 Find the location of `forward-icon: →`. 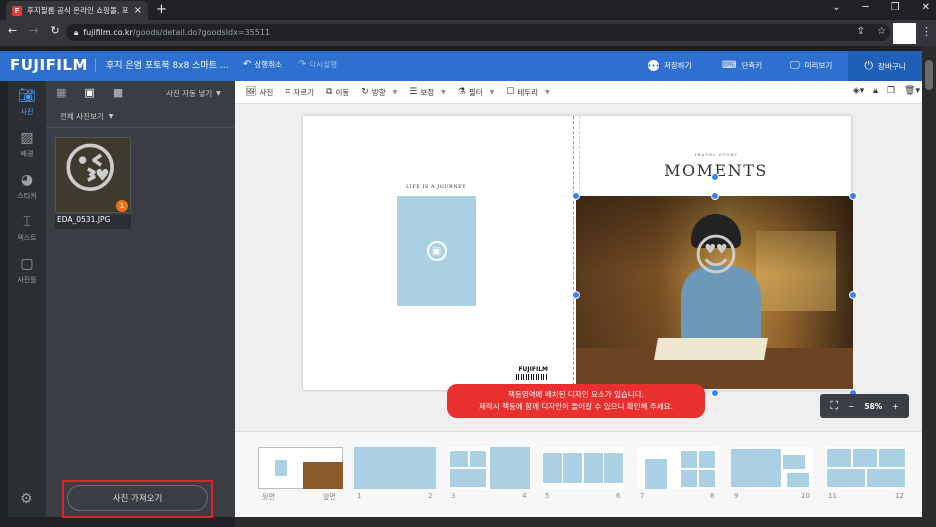

forward-icon: → is located at coordinates (33, 30).